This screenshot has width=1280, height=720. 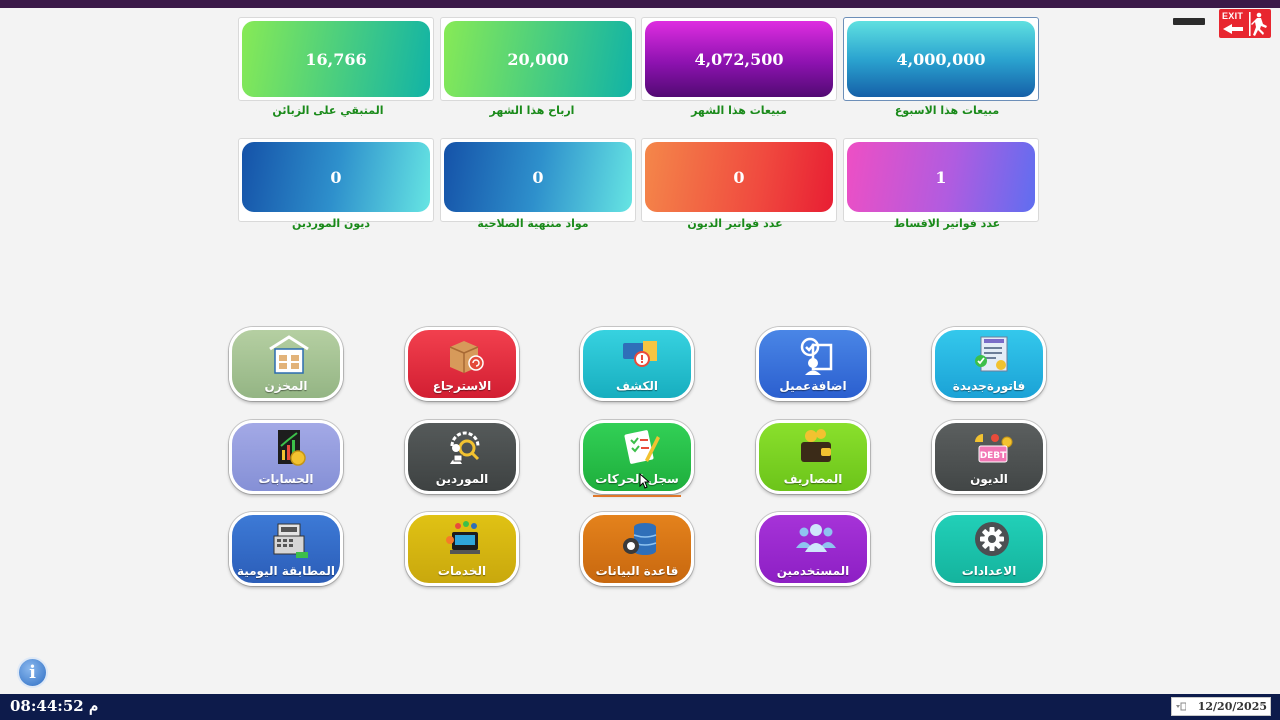 I want to click on clock: 08:44:52 م, so click(x=54, y=706).